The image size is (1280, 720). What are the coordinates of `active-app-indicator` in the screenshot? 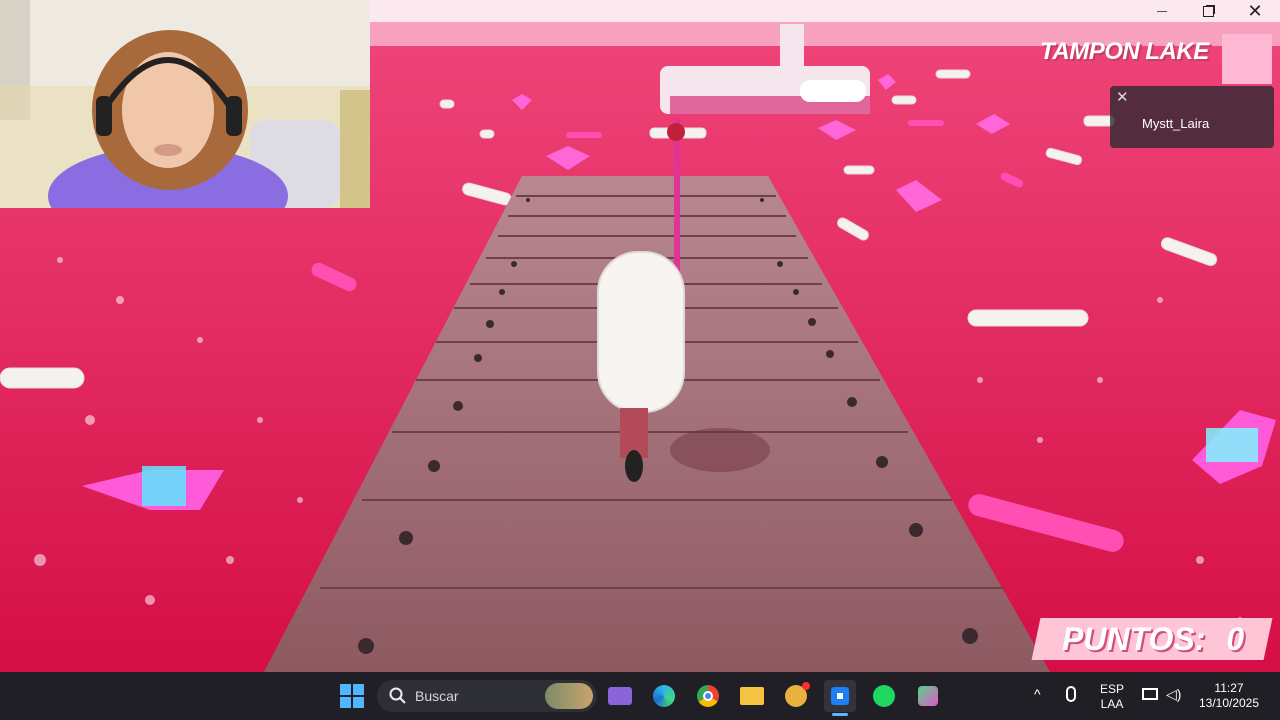 It's located at (840, 714).